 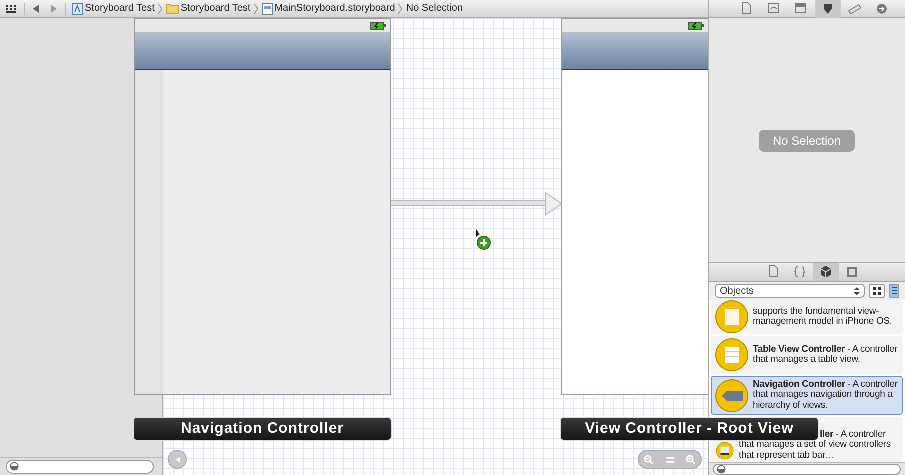 I want to click on library-item-text: supports the fundamental view-management model in iPhone OS., so click(x=823, y=317).